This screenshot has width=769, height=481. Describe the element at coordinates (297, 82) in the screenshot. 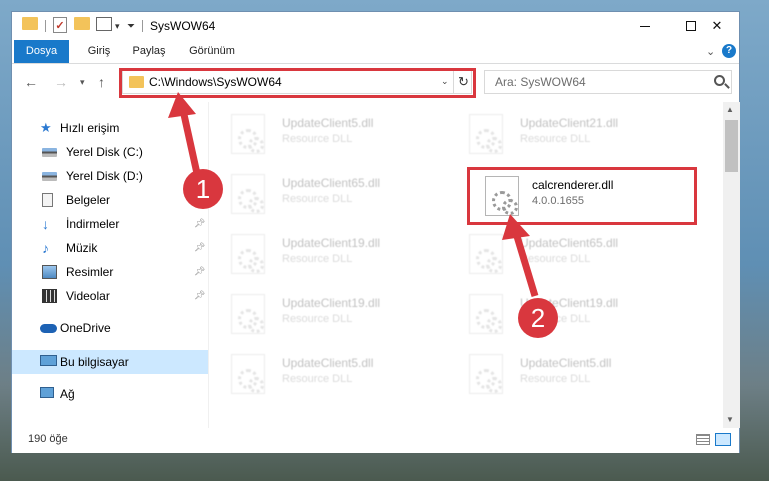

I see `address-bar: C:\Windows\SysWOW64 ⌄ ↻` at that location.